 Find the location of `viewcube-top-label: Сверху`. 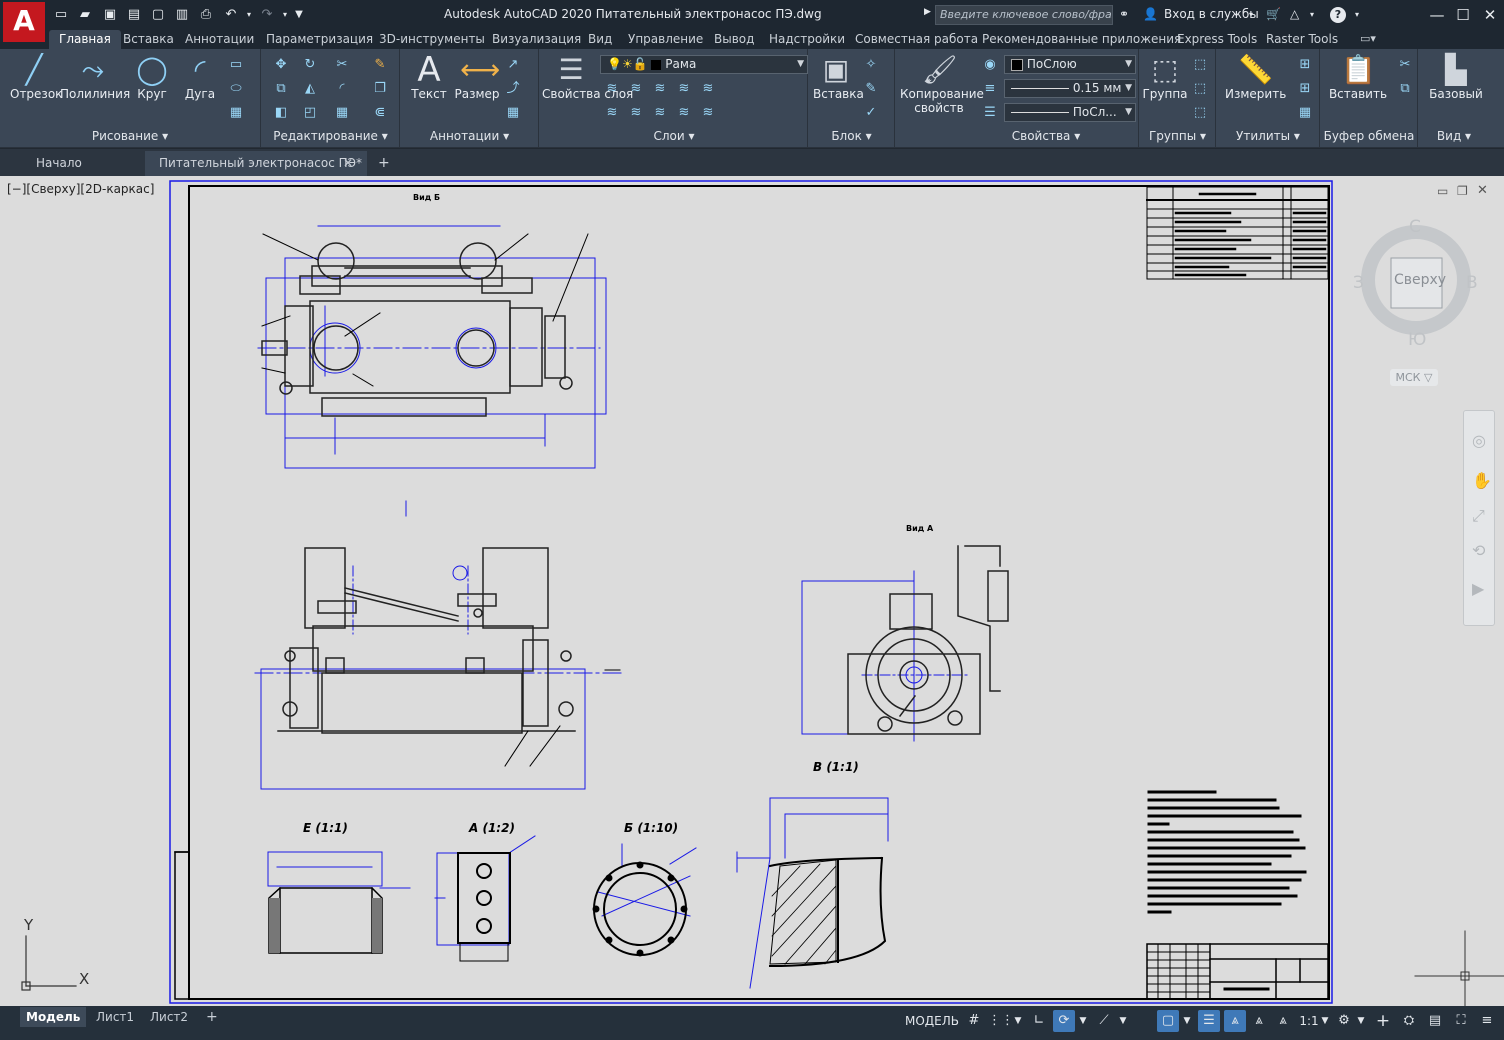

viewcube-top-label: Сверху is located at coordinates (1420, 280).